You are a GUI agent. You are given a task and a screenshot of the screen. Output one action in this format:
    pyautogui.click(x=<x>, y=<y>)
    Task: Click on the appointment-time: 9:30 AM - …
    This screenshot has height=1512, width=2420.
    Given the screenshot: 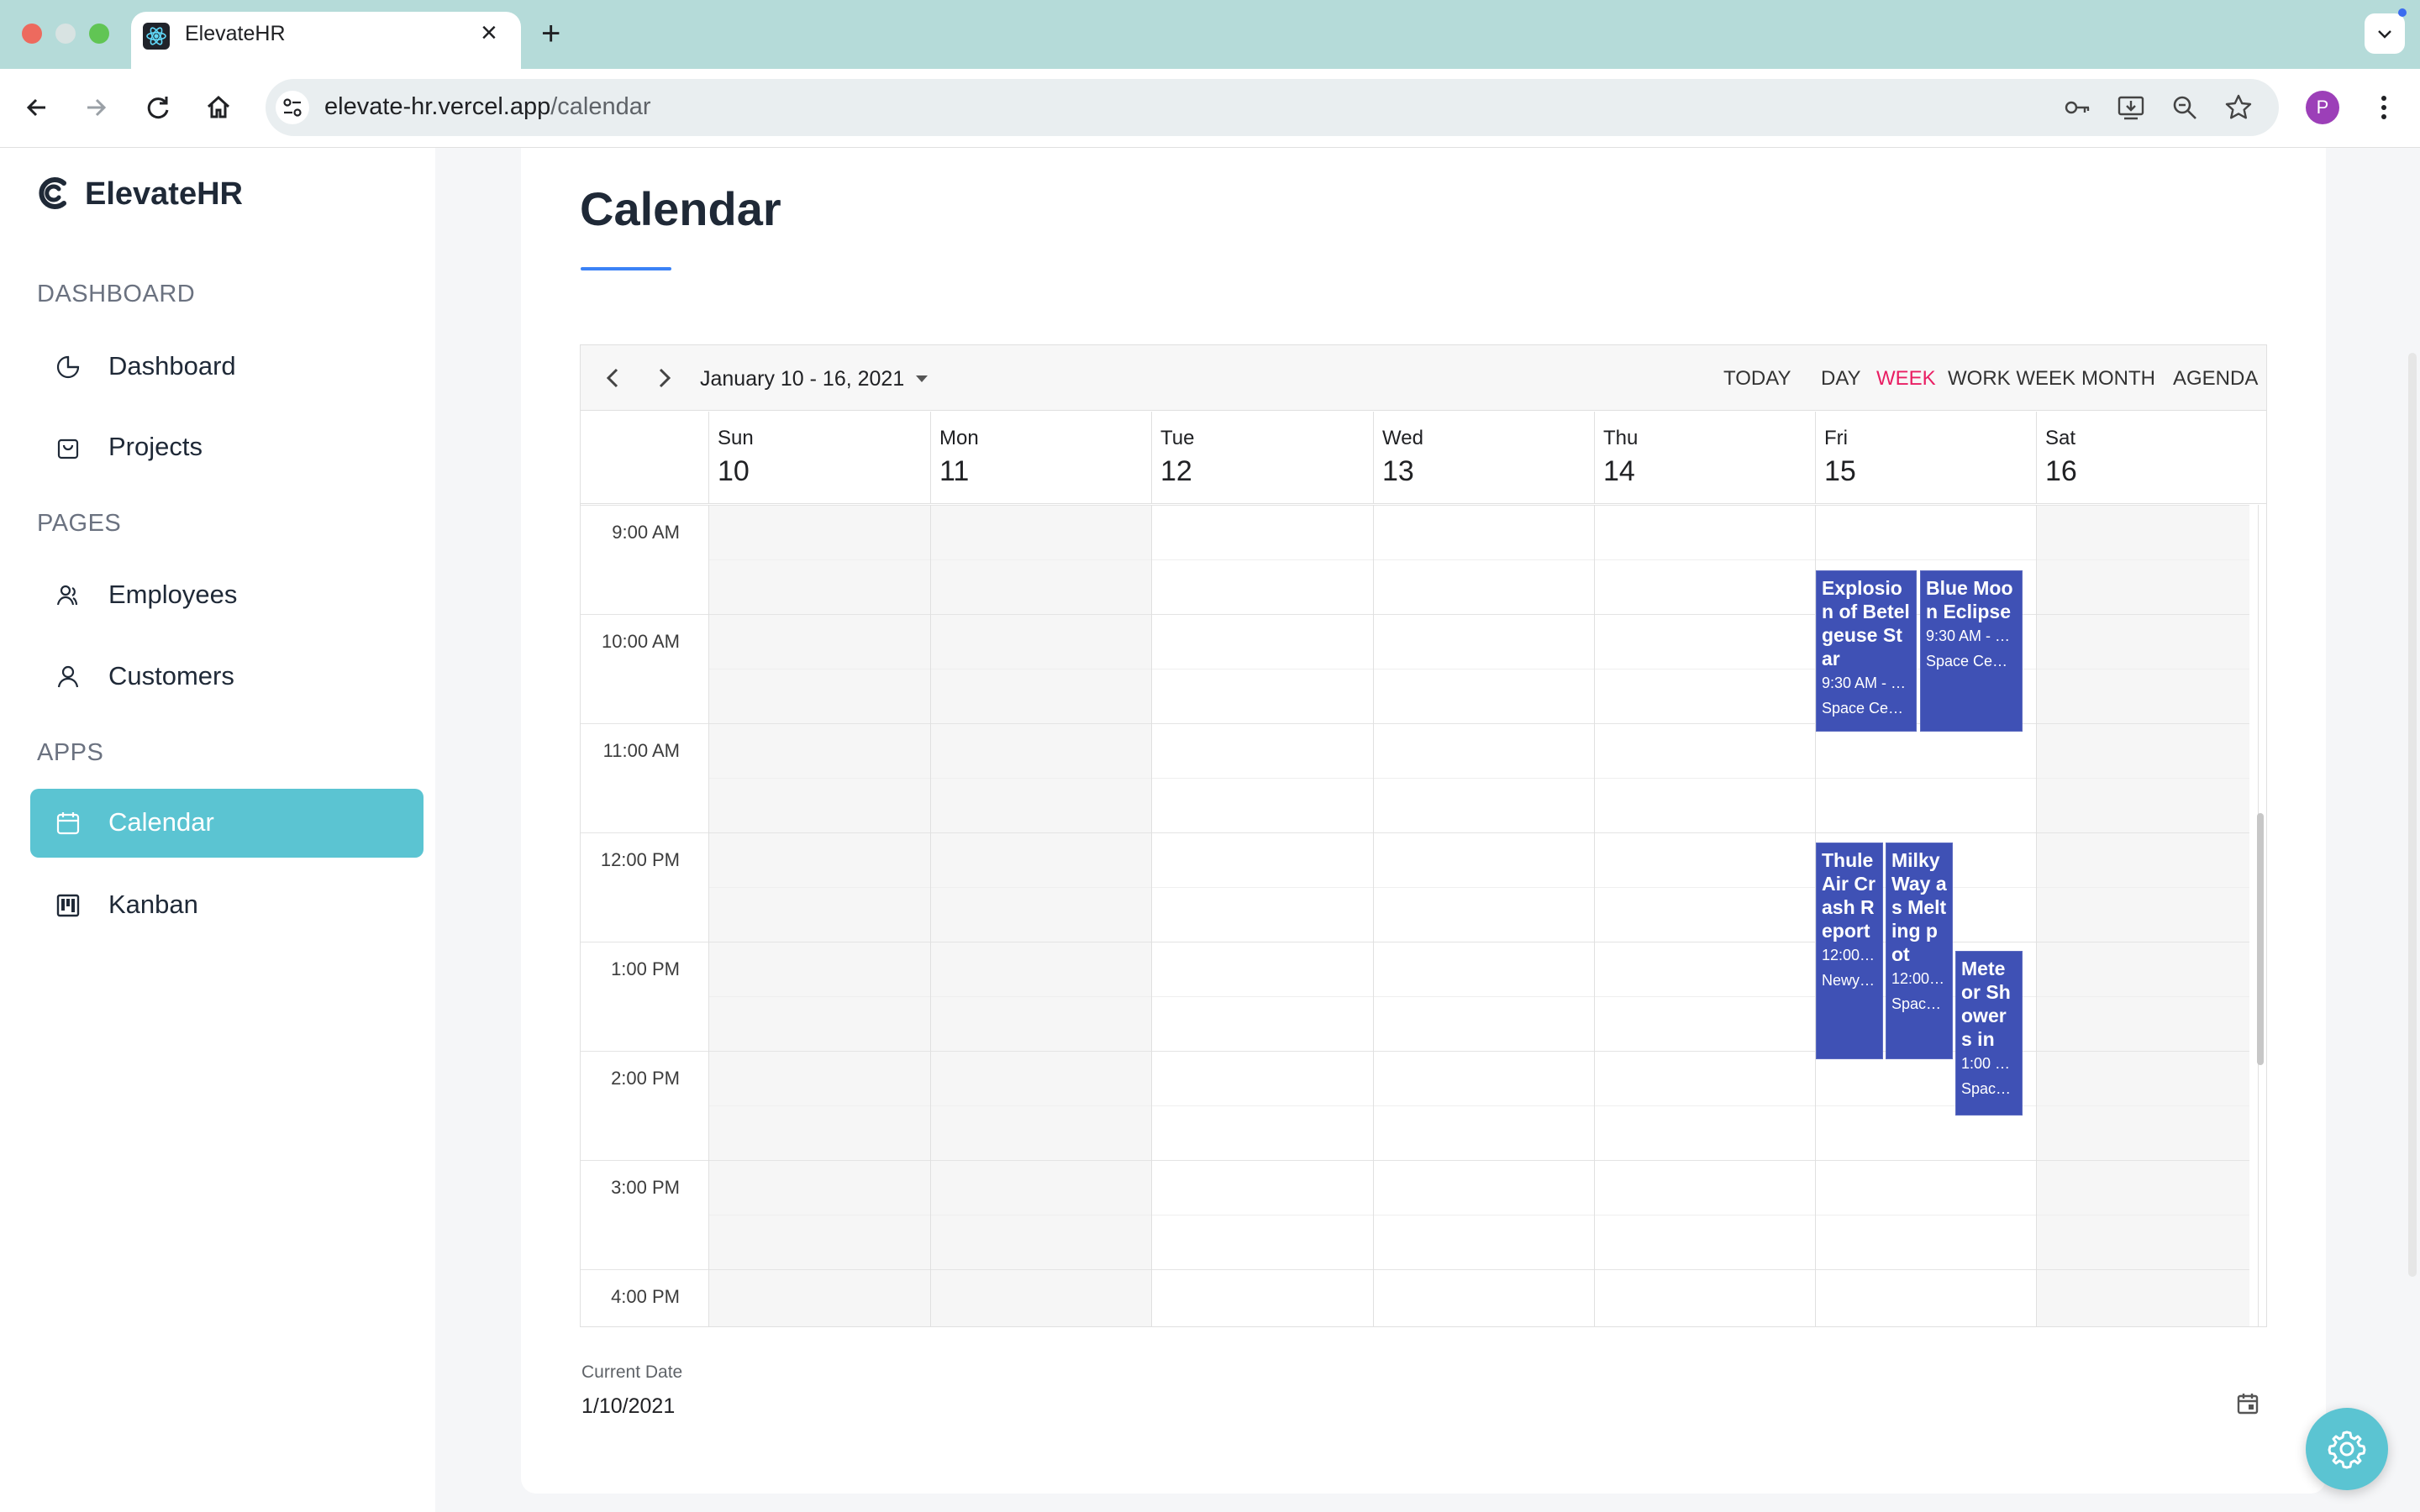 What is the action you would take?
    pyautogui.click(x=1864, y=683)
    